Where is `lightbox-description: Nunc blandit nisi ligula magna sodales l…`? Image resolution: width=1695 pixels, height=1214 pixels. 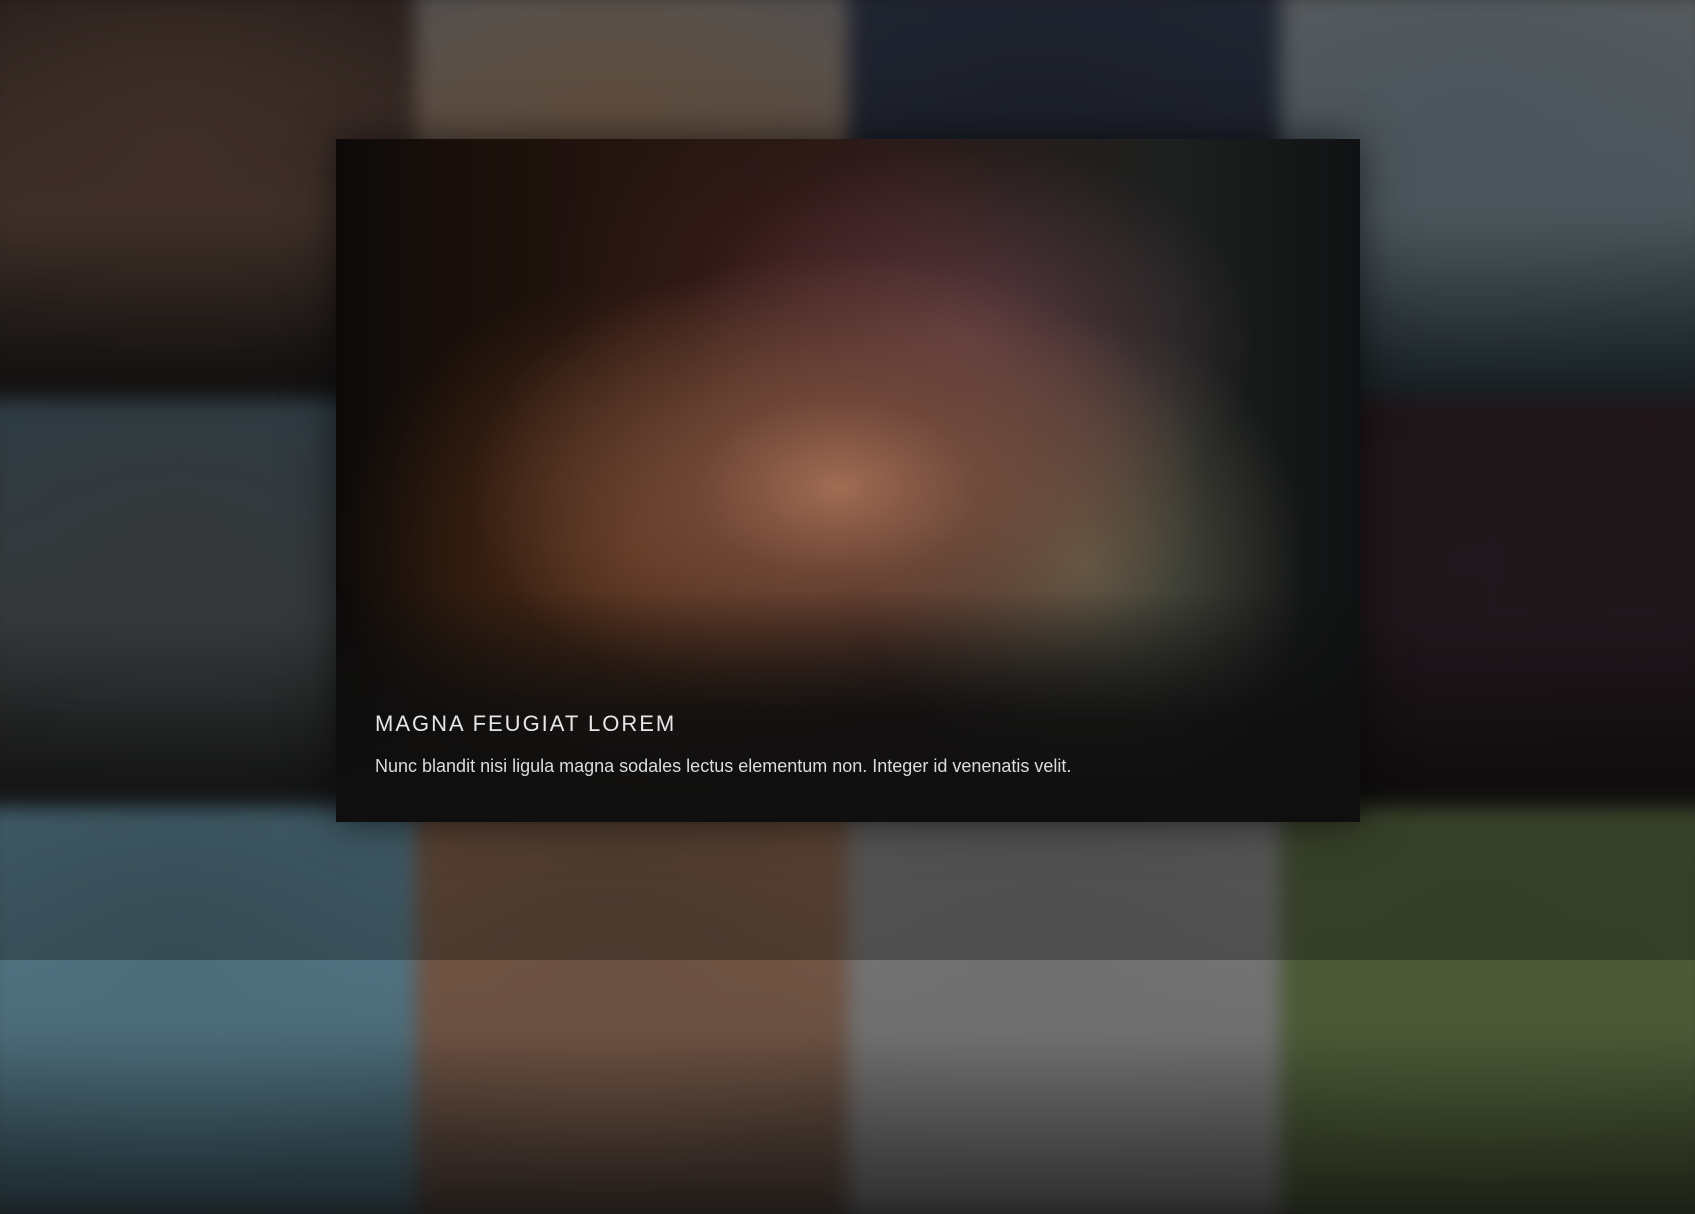
lightbox-description: Nunc blandit nisi ligula magna sodales l… is located at coordinates (723, 765).